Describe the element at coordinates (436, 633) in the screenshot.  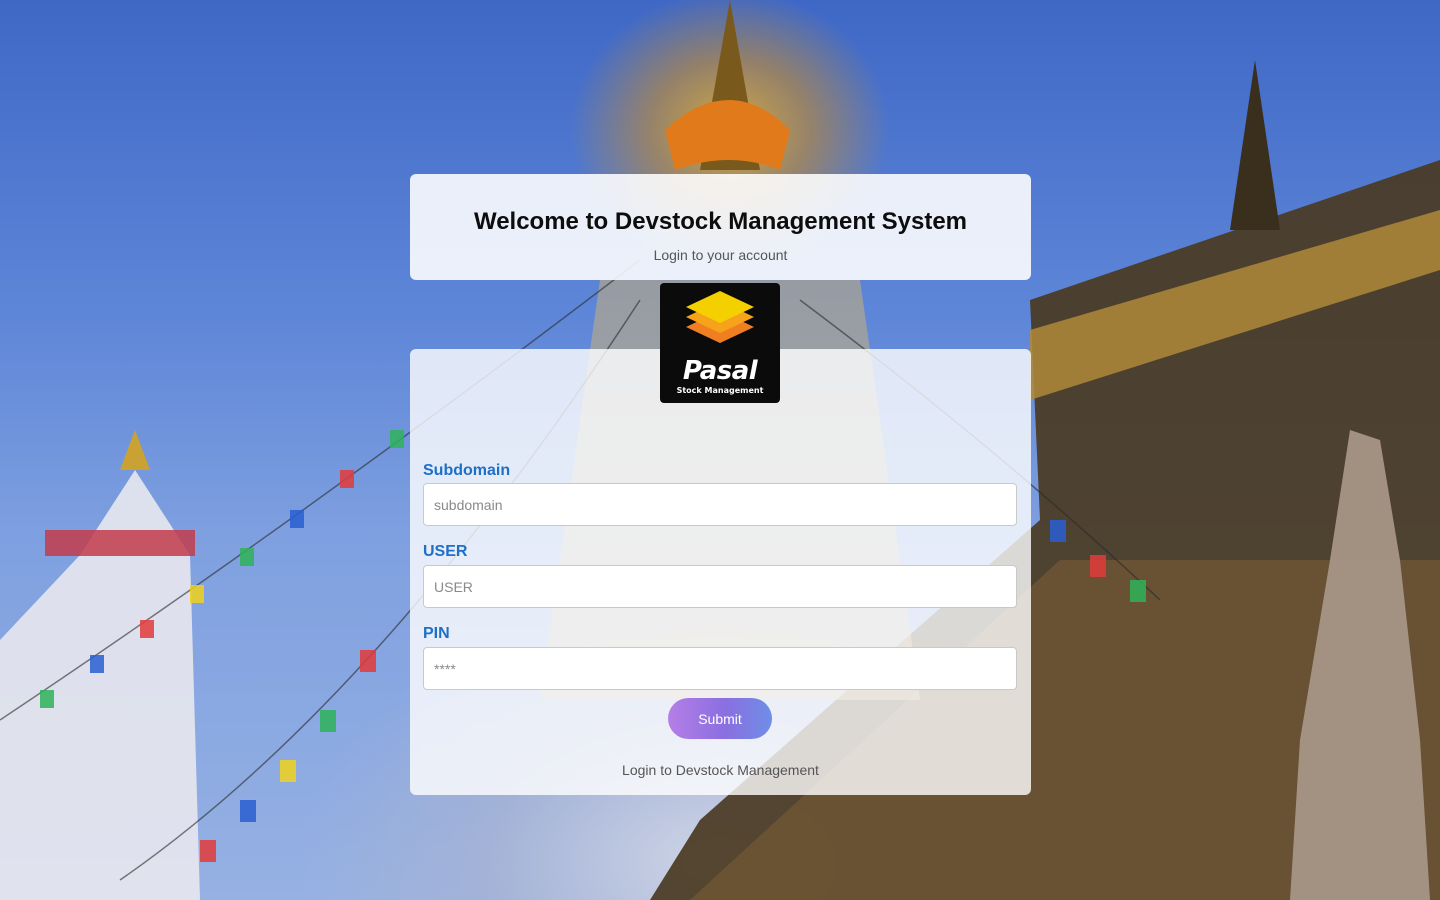
I see `pin-label: PIN` at that location.